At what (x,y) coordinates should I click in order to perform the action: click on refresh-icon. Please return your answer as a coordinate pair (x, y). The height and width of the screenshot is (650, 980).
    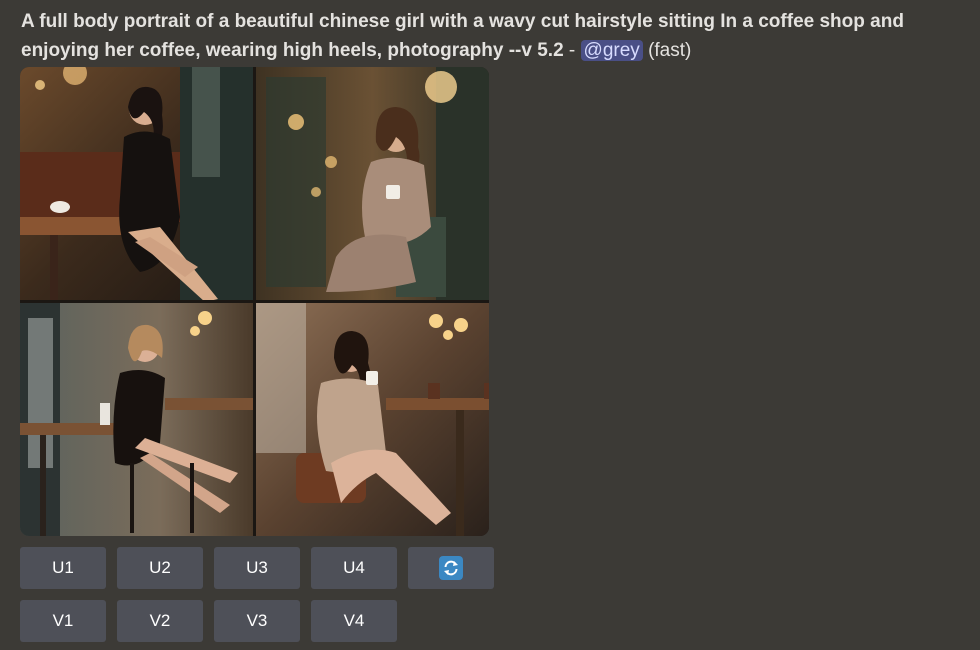
    Looking at the image, I should click on (451, 568).